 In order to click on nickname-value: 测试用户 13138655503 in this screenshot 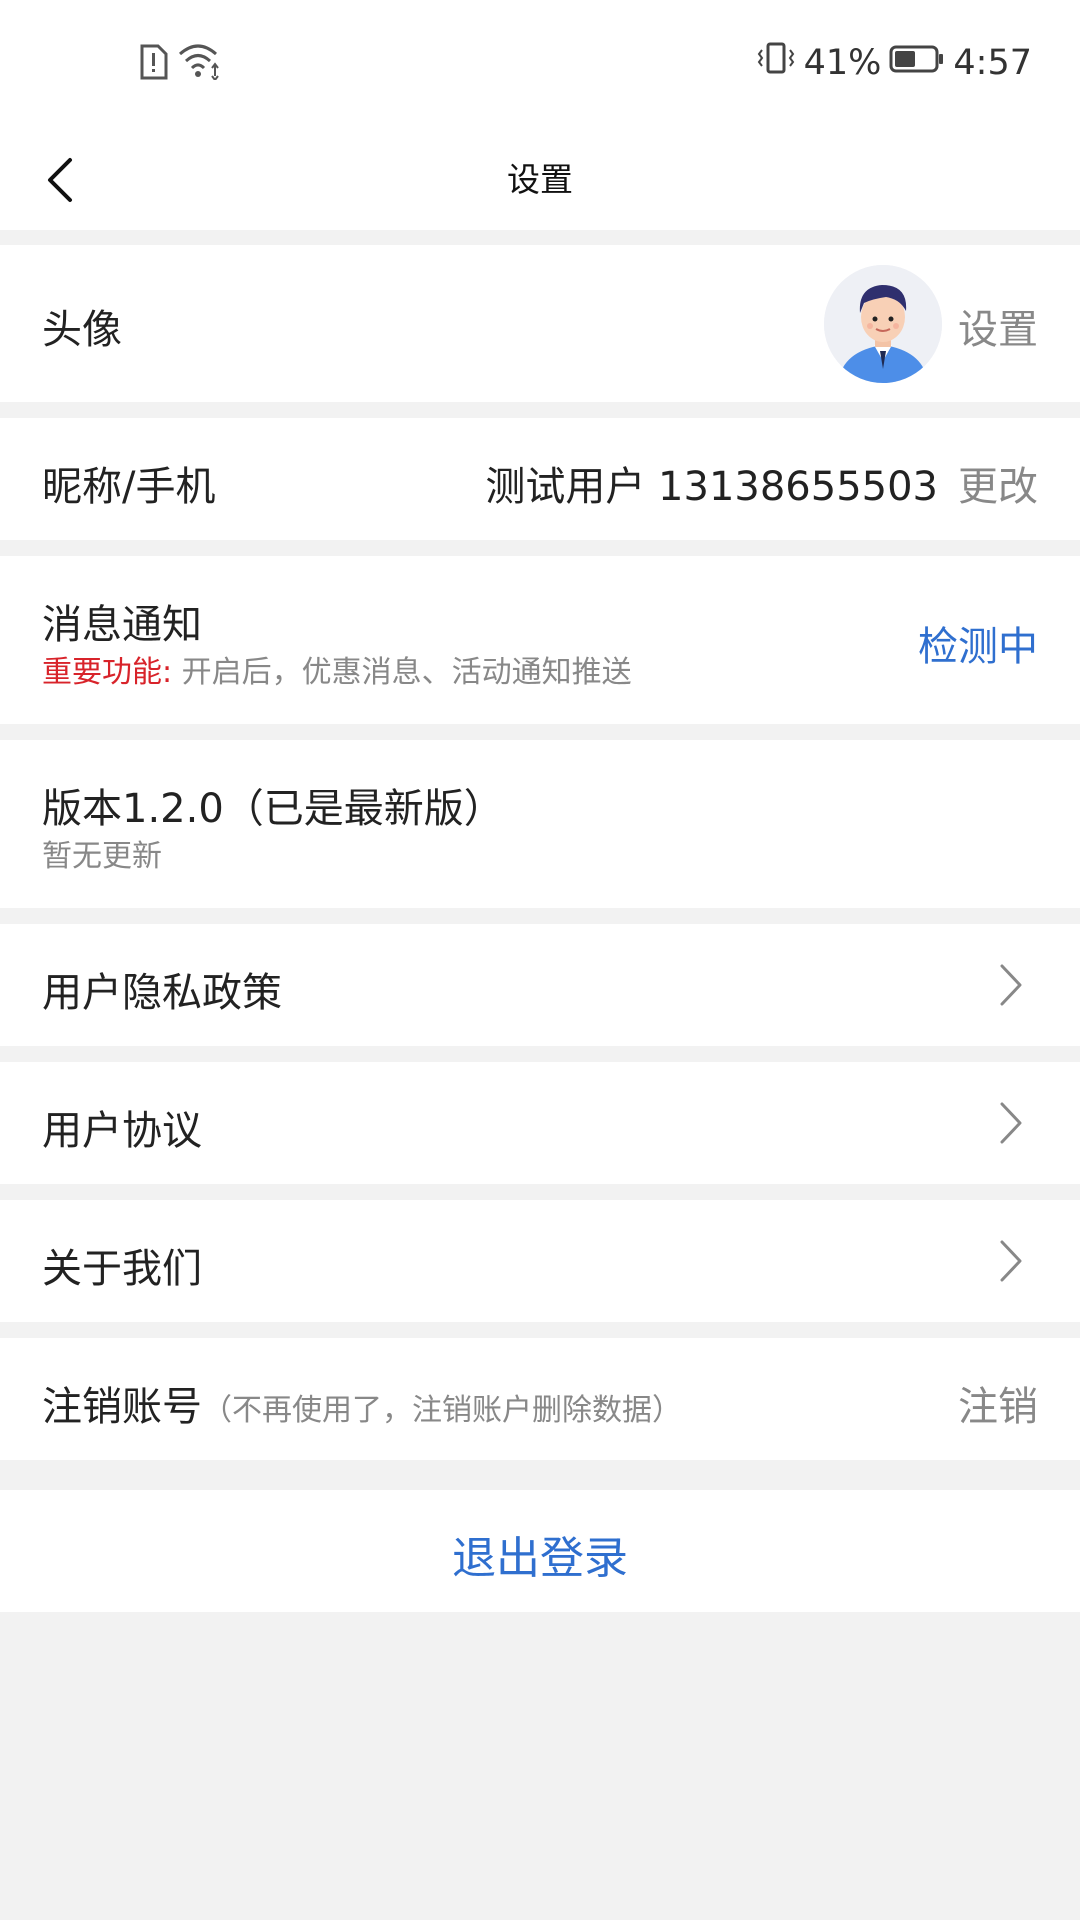, I will do `click(711, 487)`.